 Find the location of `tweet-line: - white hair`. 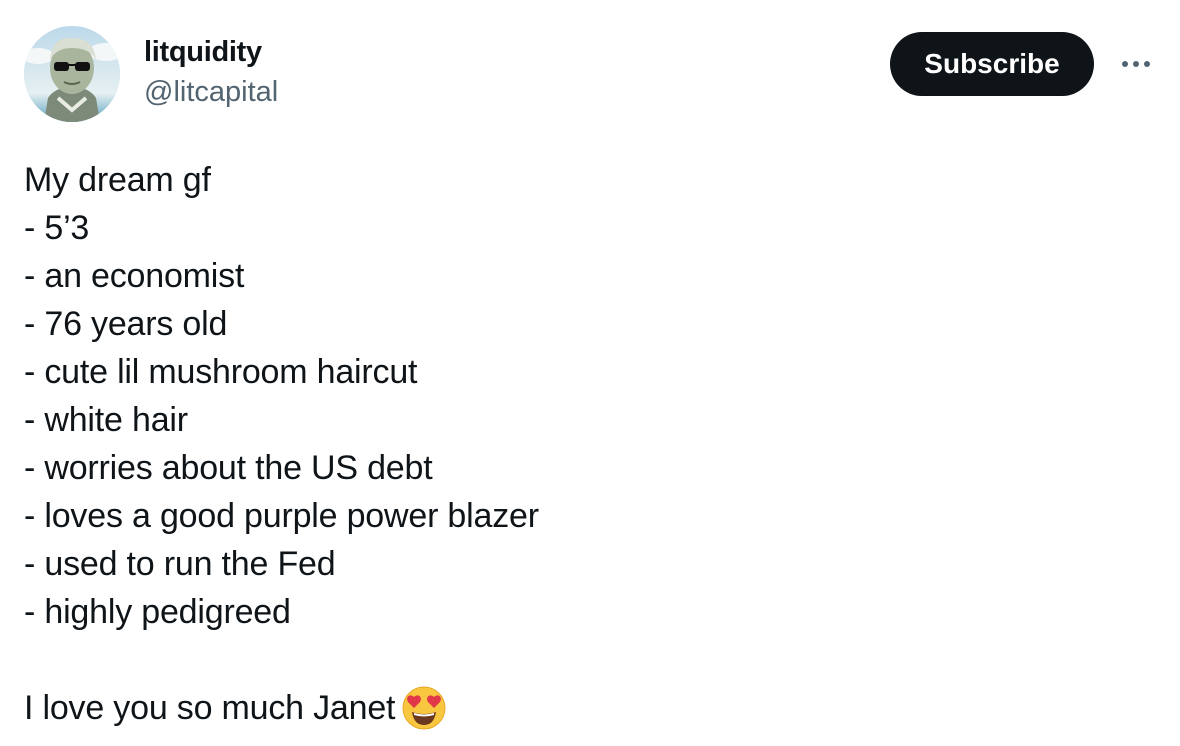

tweet-line: - white hair is located at coordinates (106, 420).